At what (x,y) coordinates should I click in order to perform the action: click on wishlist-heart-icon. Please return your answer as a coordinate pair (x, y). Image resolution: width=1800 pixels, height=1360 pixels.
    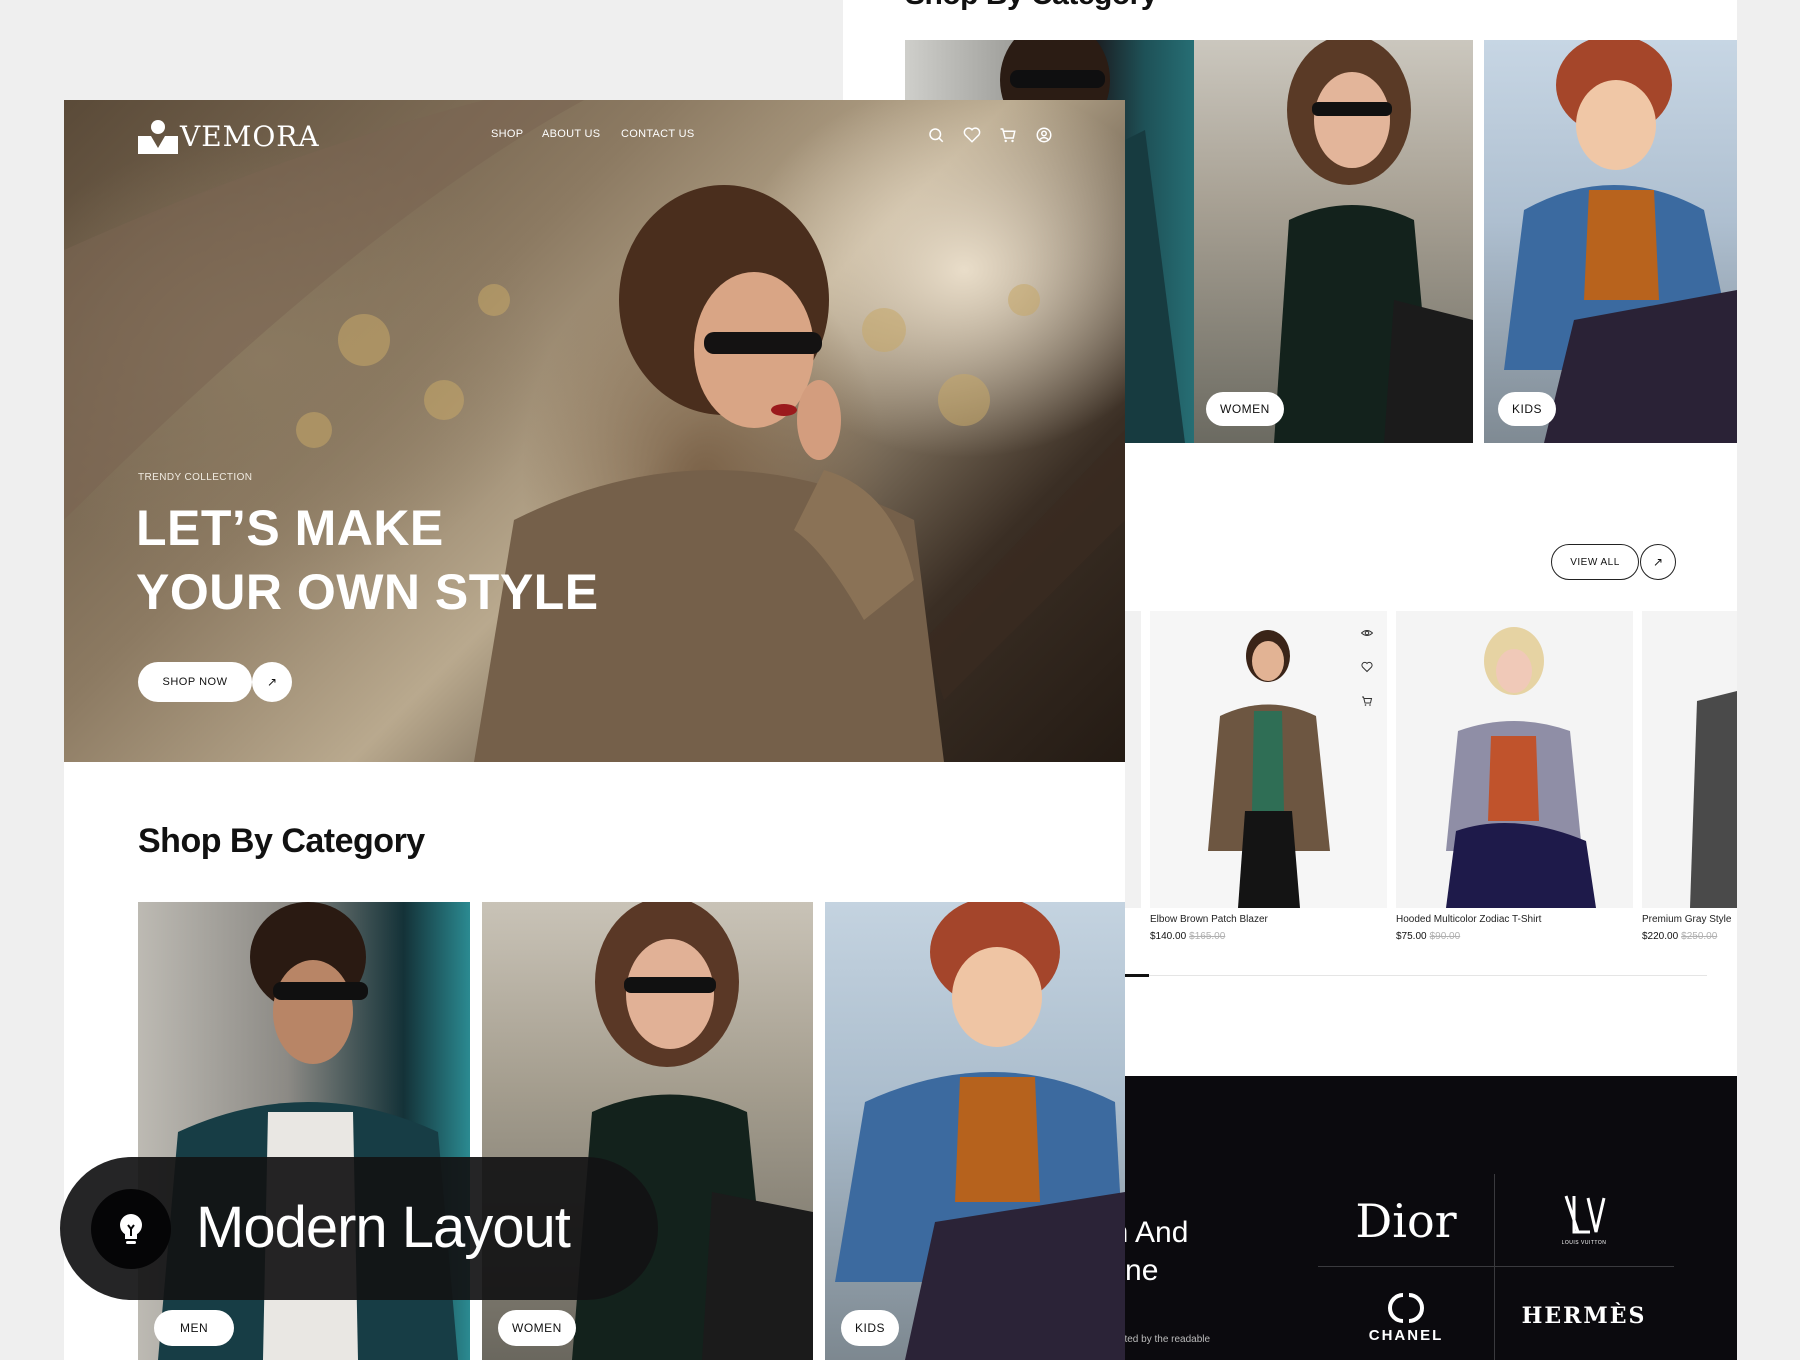
    Looking at the image, I should click on (1367, 667).